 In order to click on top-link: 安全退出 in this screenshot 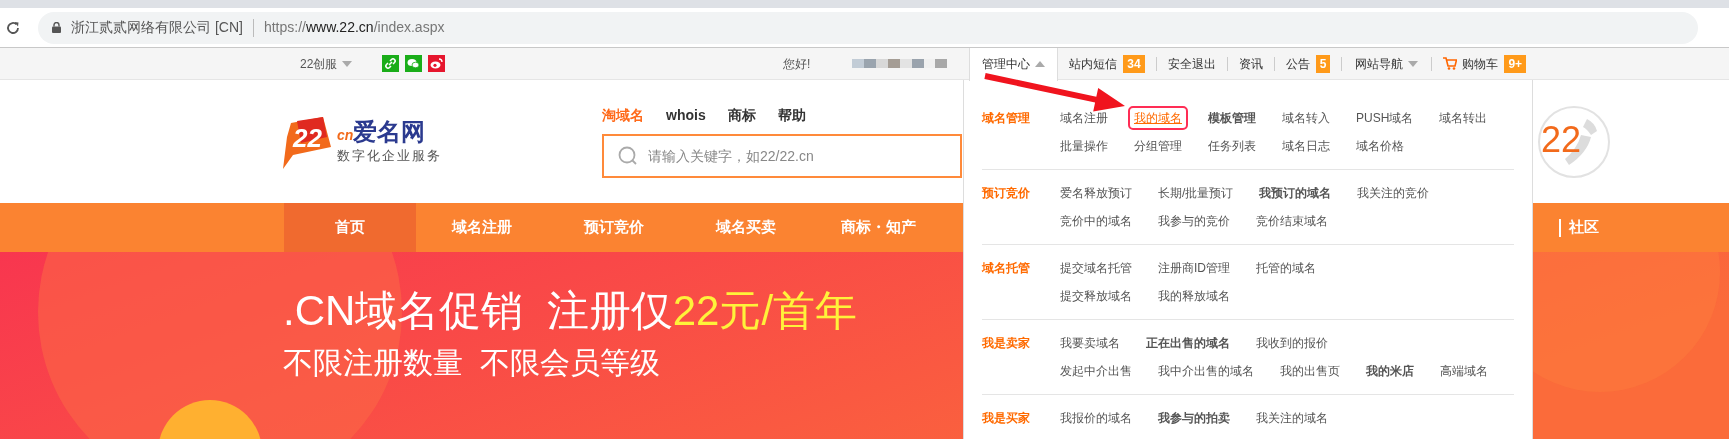, I will do `click(1191, 63)`.